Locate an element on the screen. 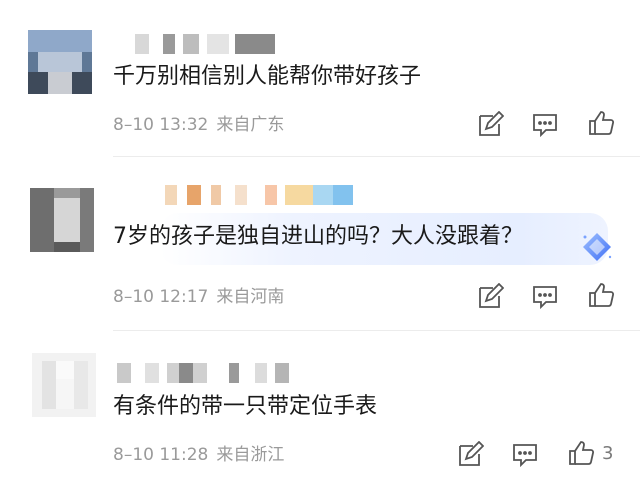 The width and height of the screenshot is (640, 482). comment-time: 8–10 13:32 is located at coordinates (161, 125).